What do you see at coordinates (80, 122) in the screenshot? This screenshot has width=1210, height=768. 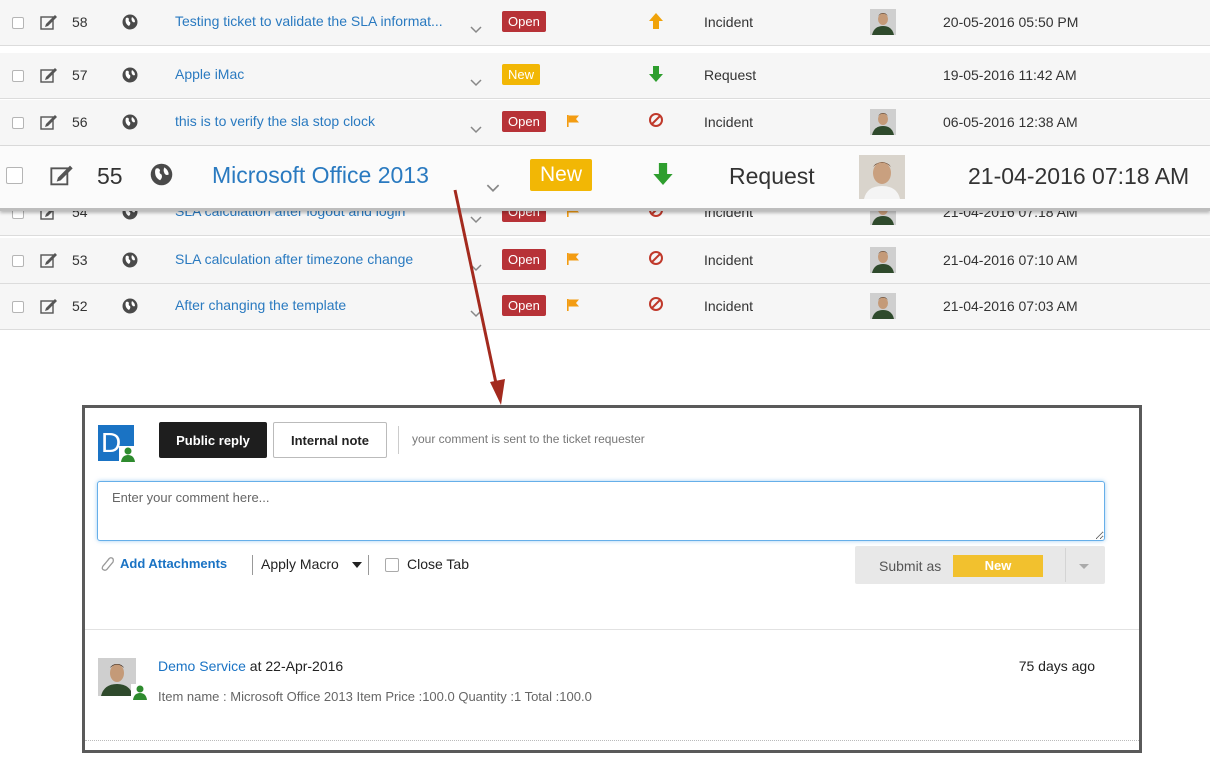 I see `ticket-id: 56` at bounding box center [80, 122].